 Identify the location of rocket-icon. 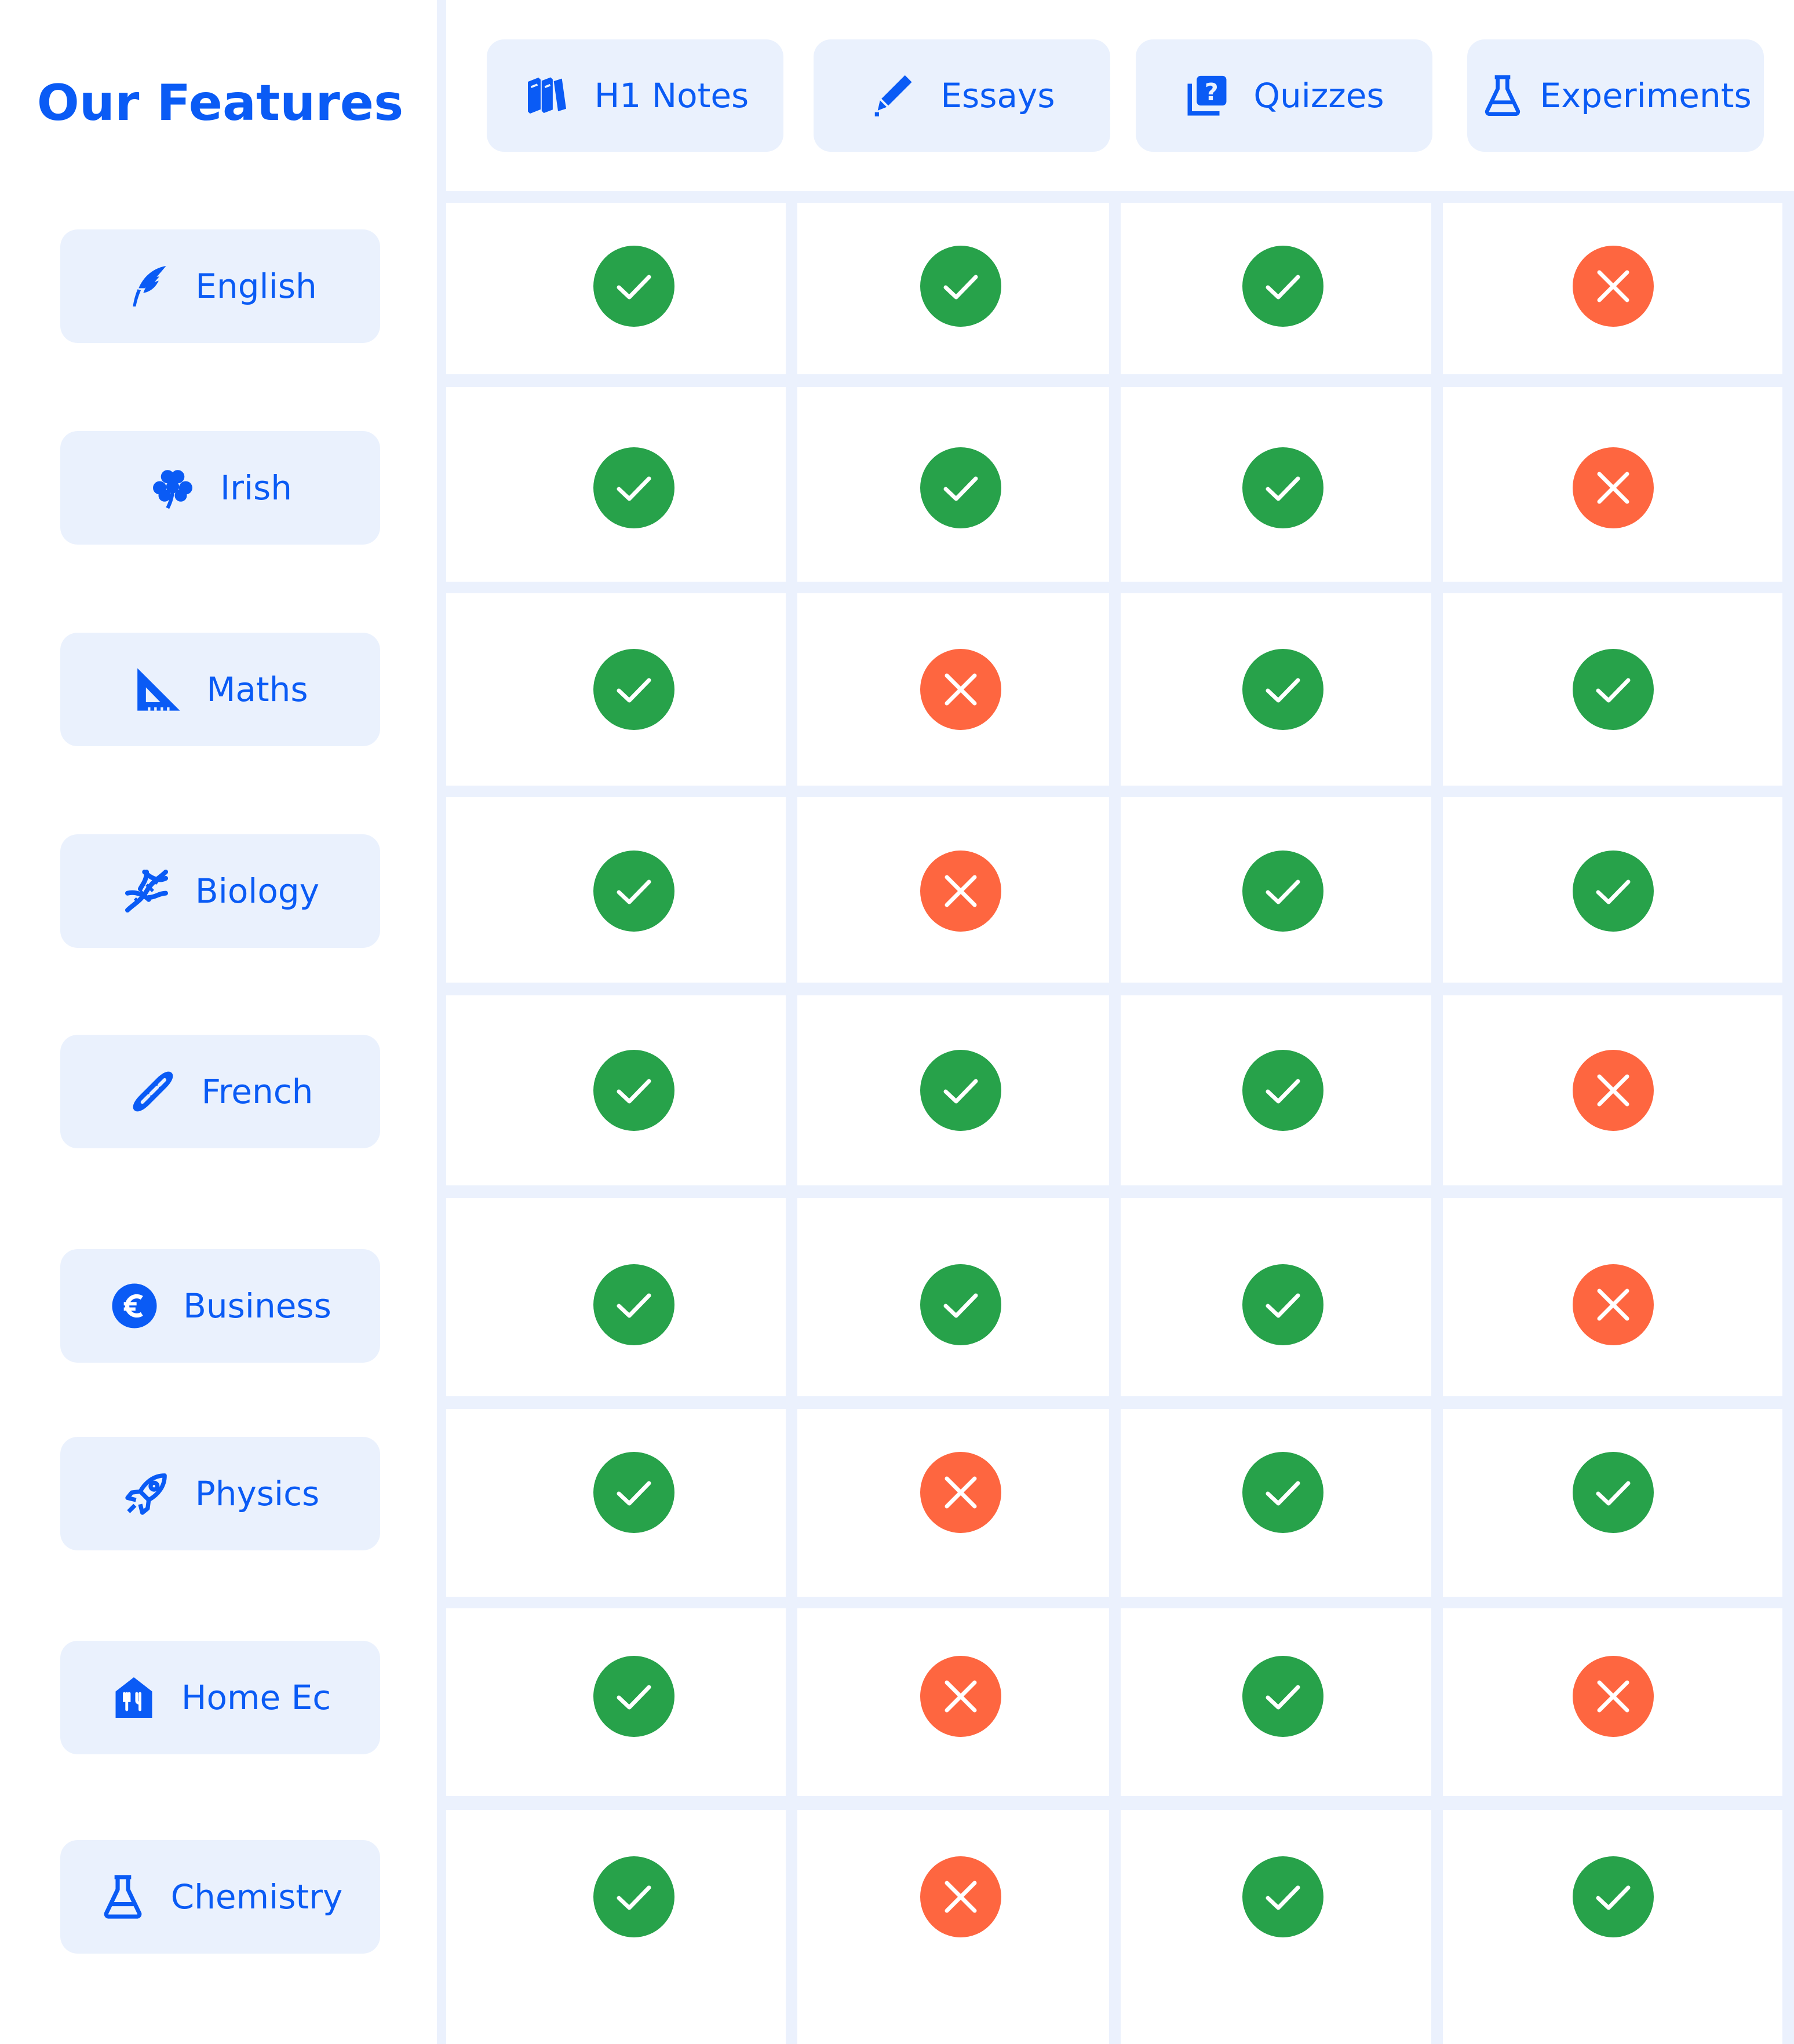
(146, 1493).